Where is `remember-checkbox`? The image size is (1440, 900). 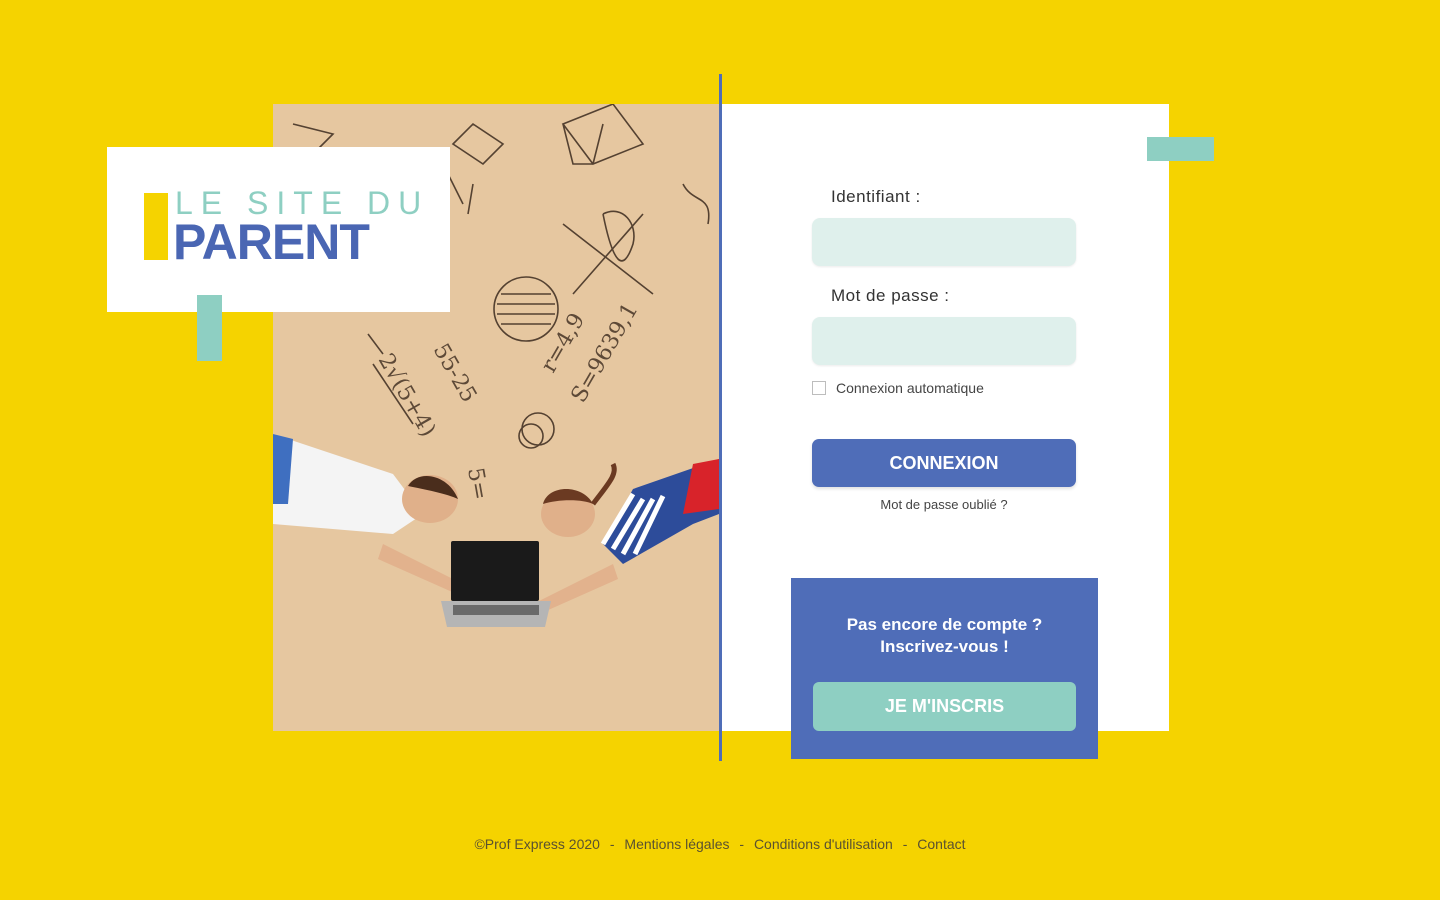
remember-checkbox is located at coordinates (819, 388).